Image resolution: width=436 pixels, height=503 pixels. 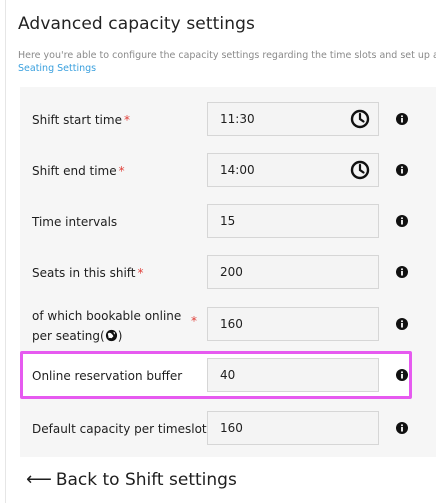 What do you see at coordinates (293, 221) in the screenshot?
I see `time-intervals-input: 15` at bounding box center [293, 221].